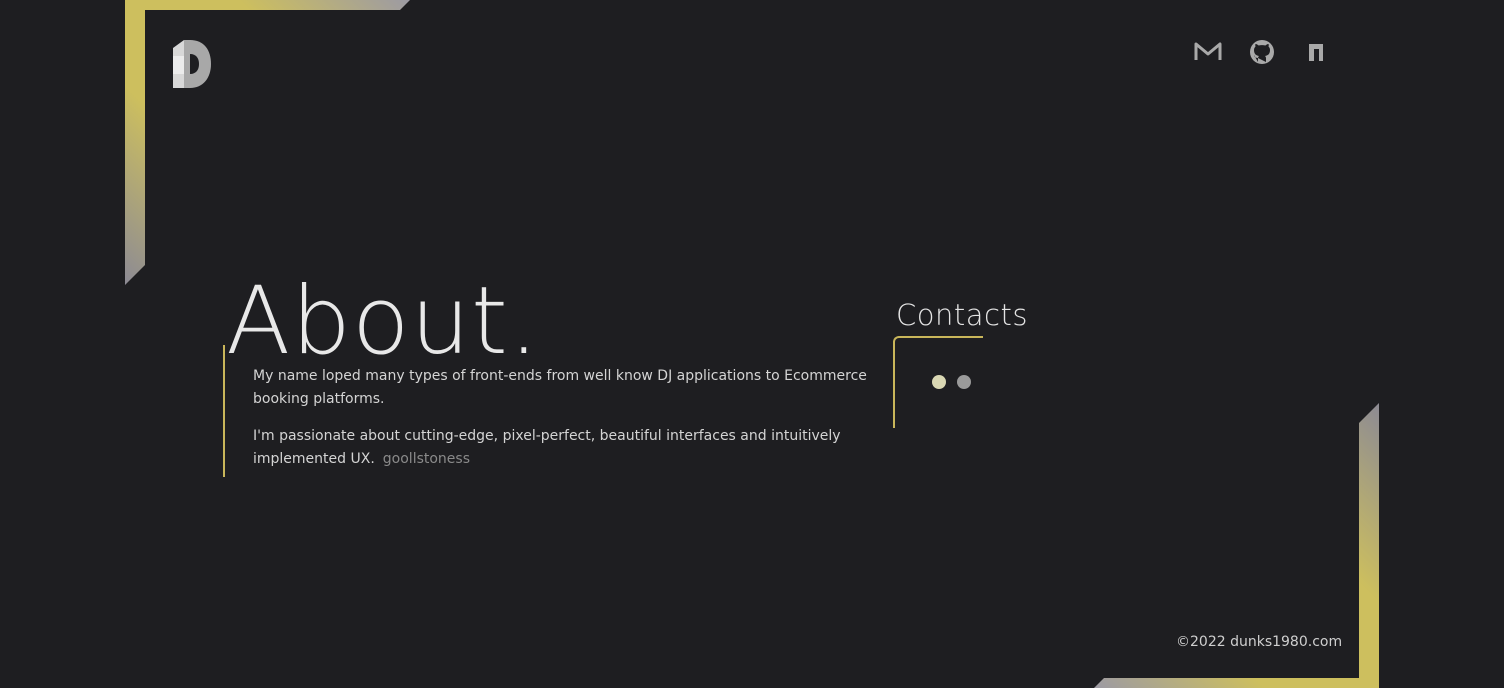  What do you see at coordinates (426, 459) in the screenshot?
I see `about-paragraph-2-faded: goollstoness` at bounding box center [426, 459].